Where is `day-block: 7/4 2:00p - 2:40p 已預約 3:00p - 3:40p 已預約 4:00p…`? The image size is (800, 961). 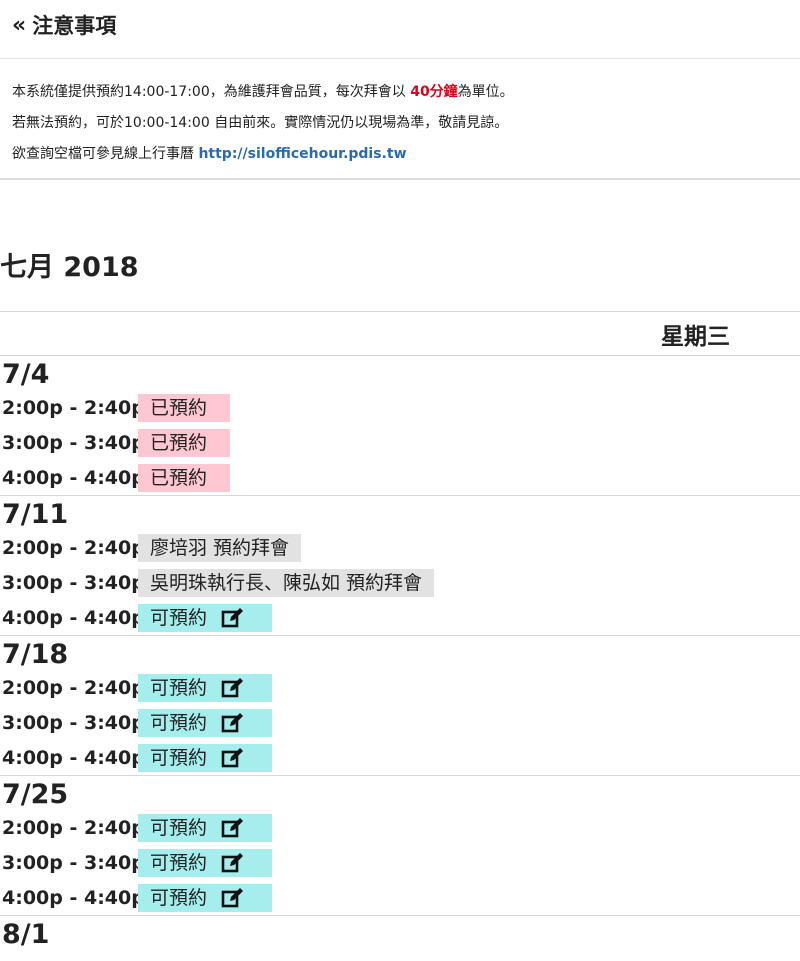
day-block: 7/4 2:00p - 2:40p 已預約 3:00p - 3:40p 已預約 4:00p… is located at coordinates (400, 426).